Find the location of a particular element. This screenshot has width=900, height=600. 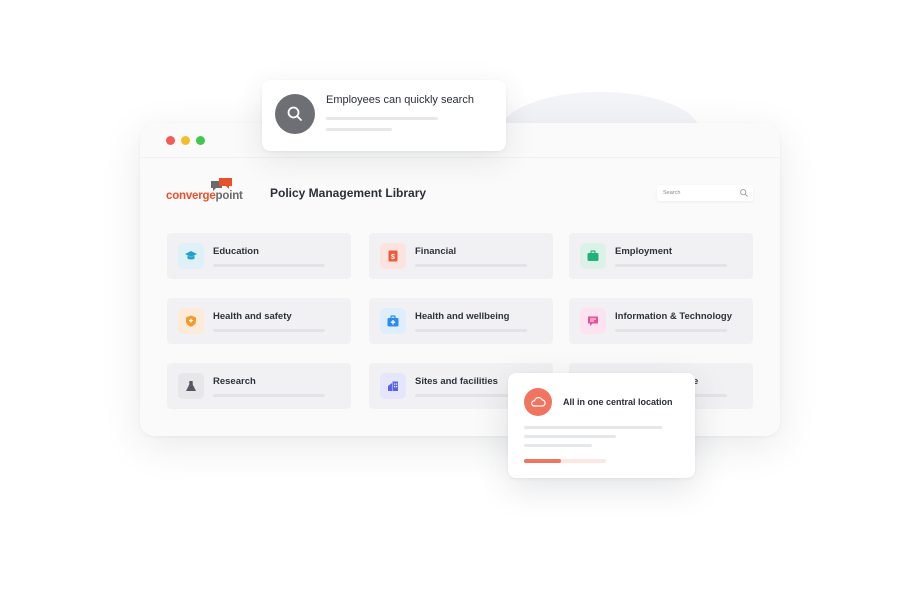

category-label: Information & Technology is located at coordinates (673, 316).